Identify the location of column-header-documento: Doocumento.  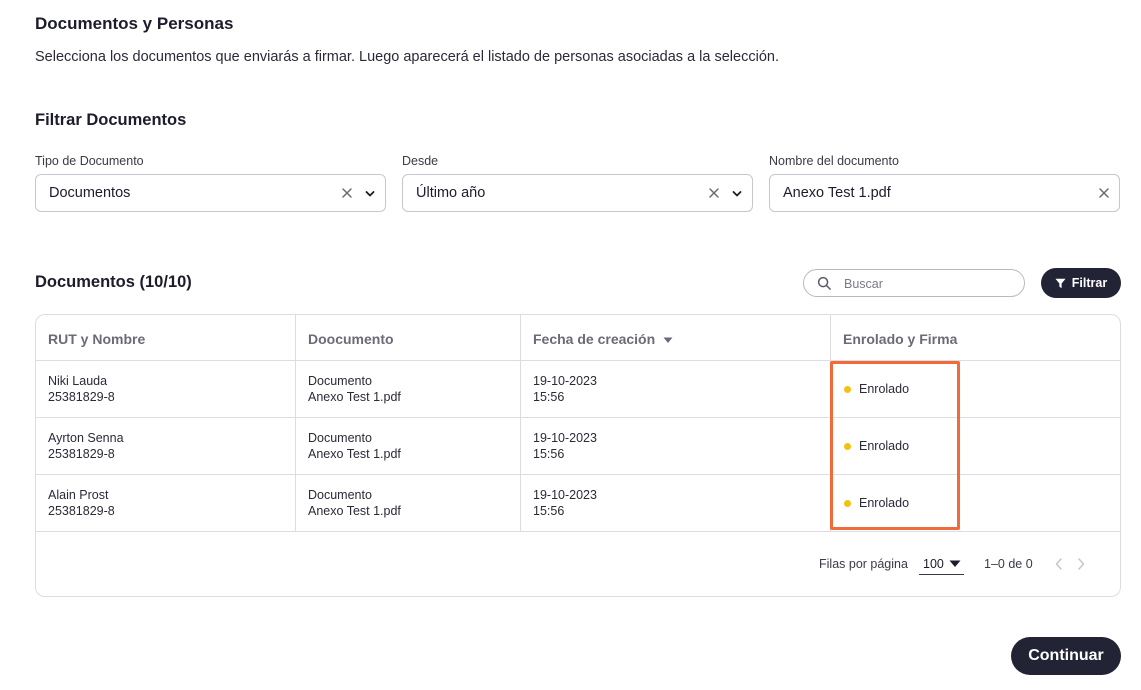
(351, 338).